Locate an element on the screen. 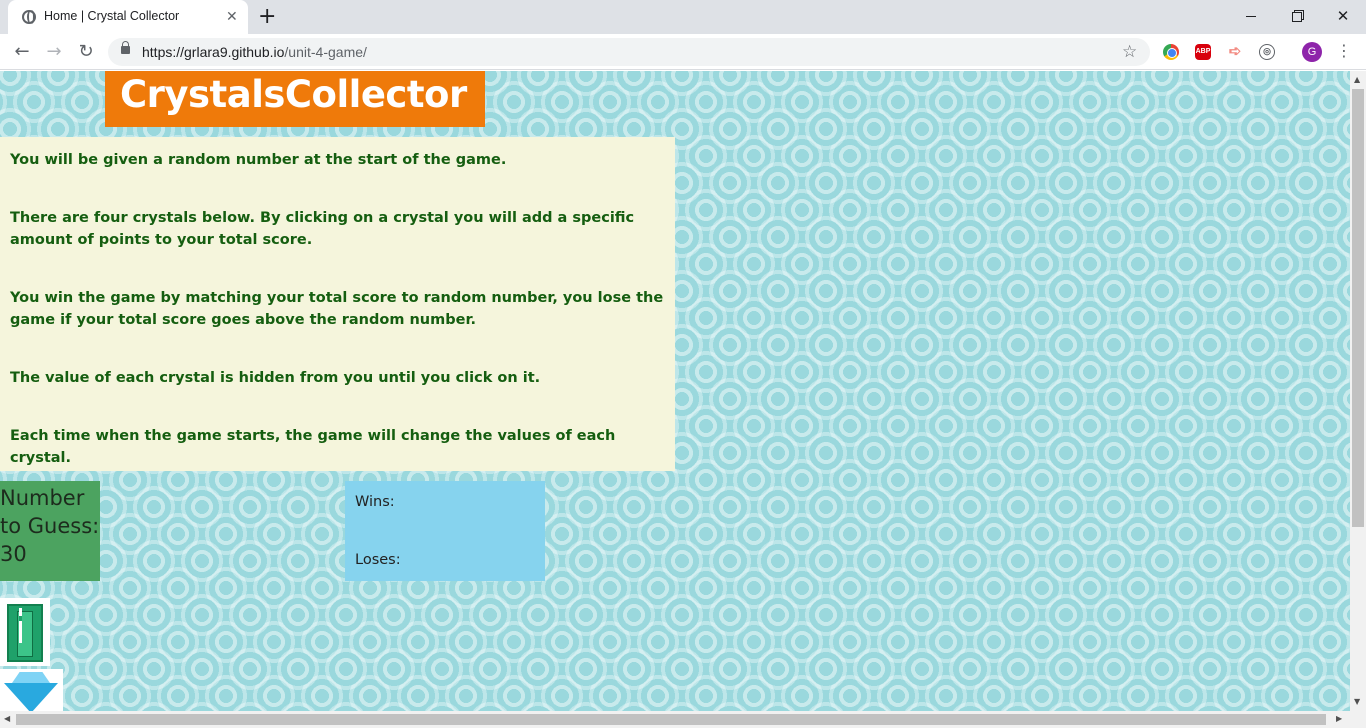 This screenshot has width=1366, height=728. target-label-line-1: Number is located at coordinates (42, 498).